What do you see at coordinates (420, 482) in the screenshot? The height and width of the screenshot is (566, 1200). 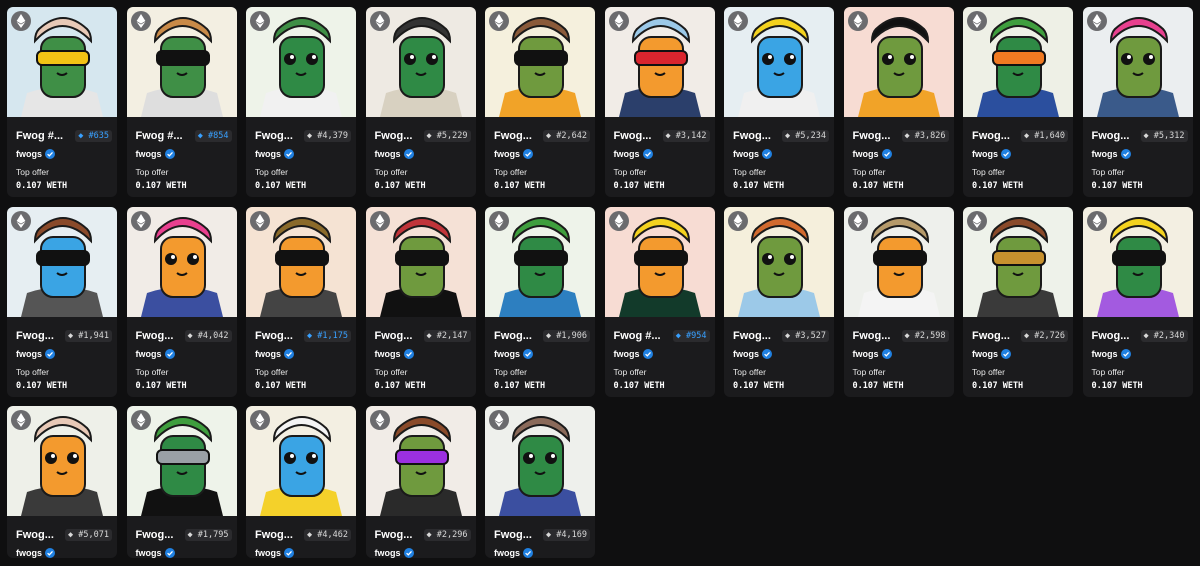 I see `nft-card: Fwog... ◆ #2,296 fwogs` at bounding box center [420, 482].